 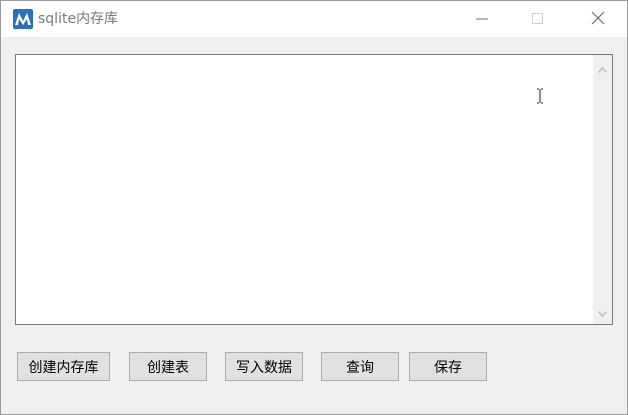 I want to click on close-icon, so click(x=598, y=19).